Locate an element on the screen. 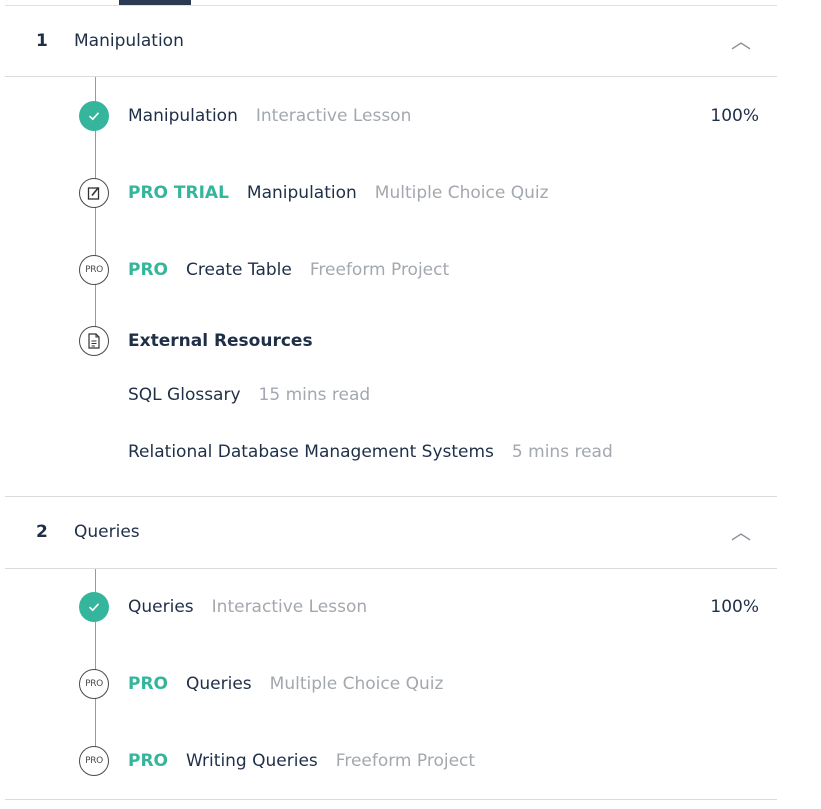 The image size is (821, 809). resource-link: SQL Glossary is located at coordinates (184, 395).